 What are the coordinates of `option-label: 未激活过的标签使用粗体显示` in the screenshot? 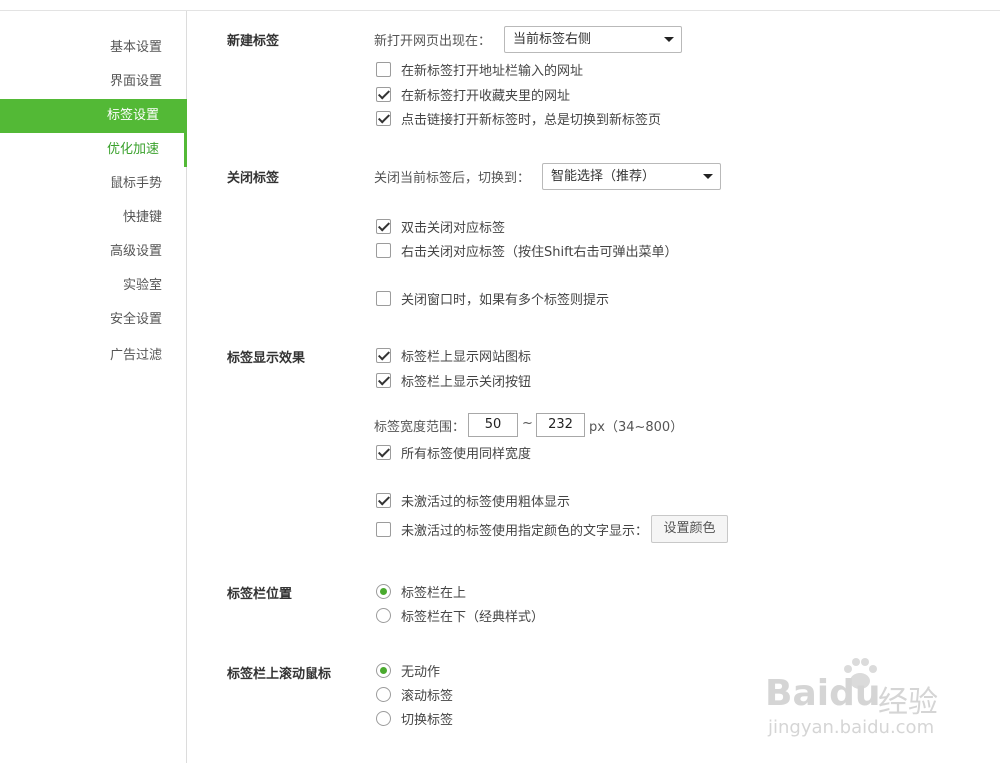 It's located at (486, 502).